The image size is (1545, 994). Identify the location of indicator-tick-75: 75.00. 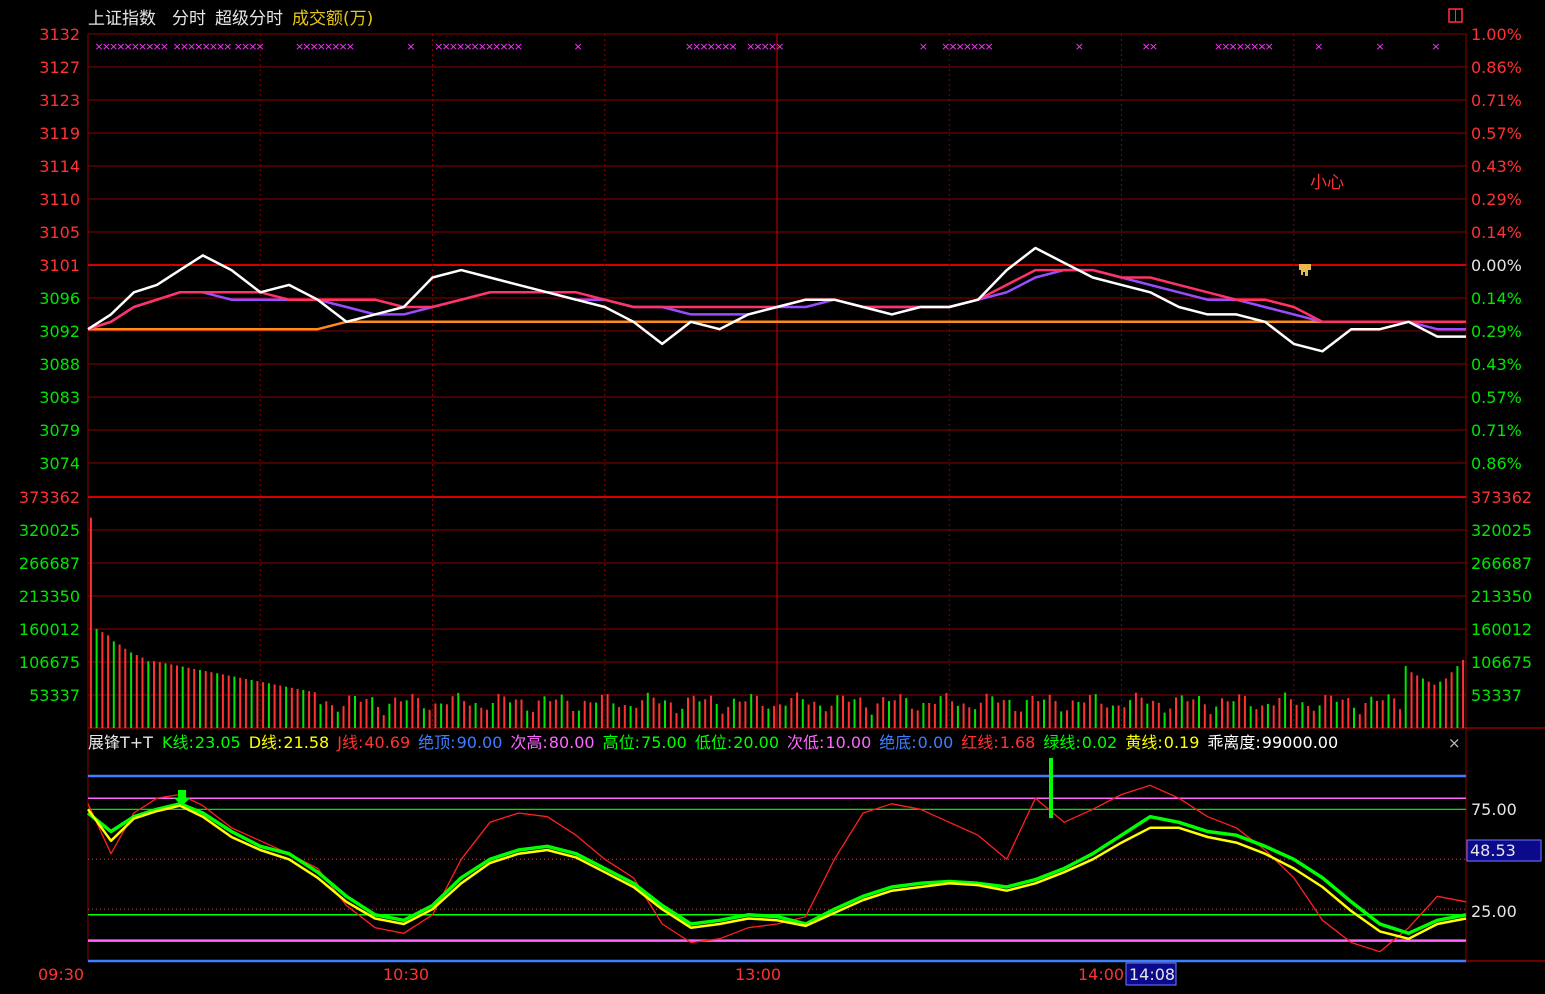
(1494, 809).